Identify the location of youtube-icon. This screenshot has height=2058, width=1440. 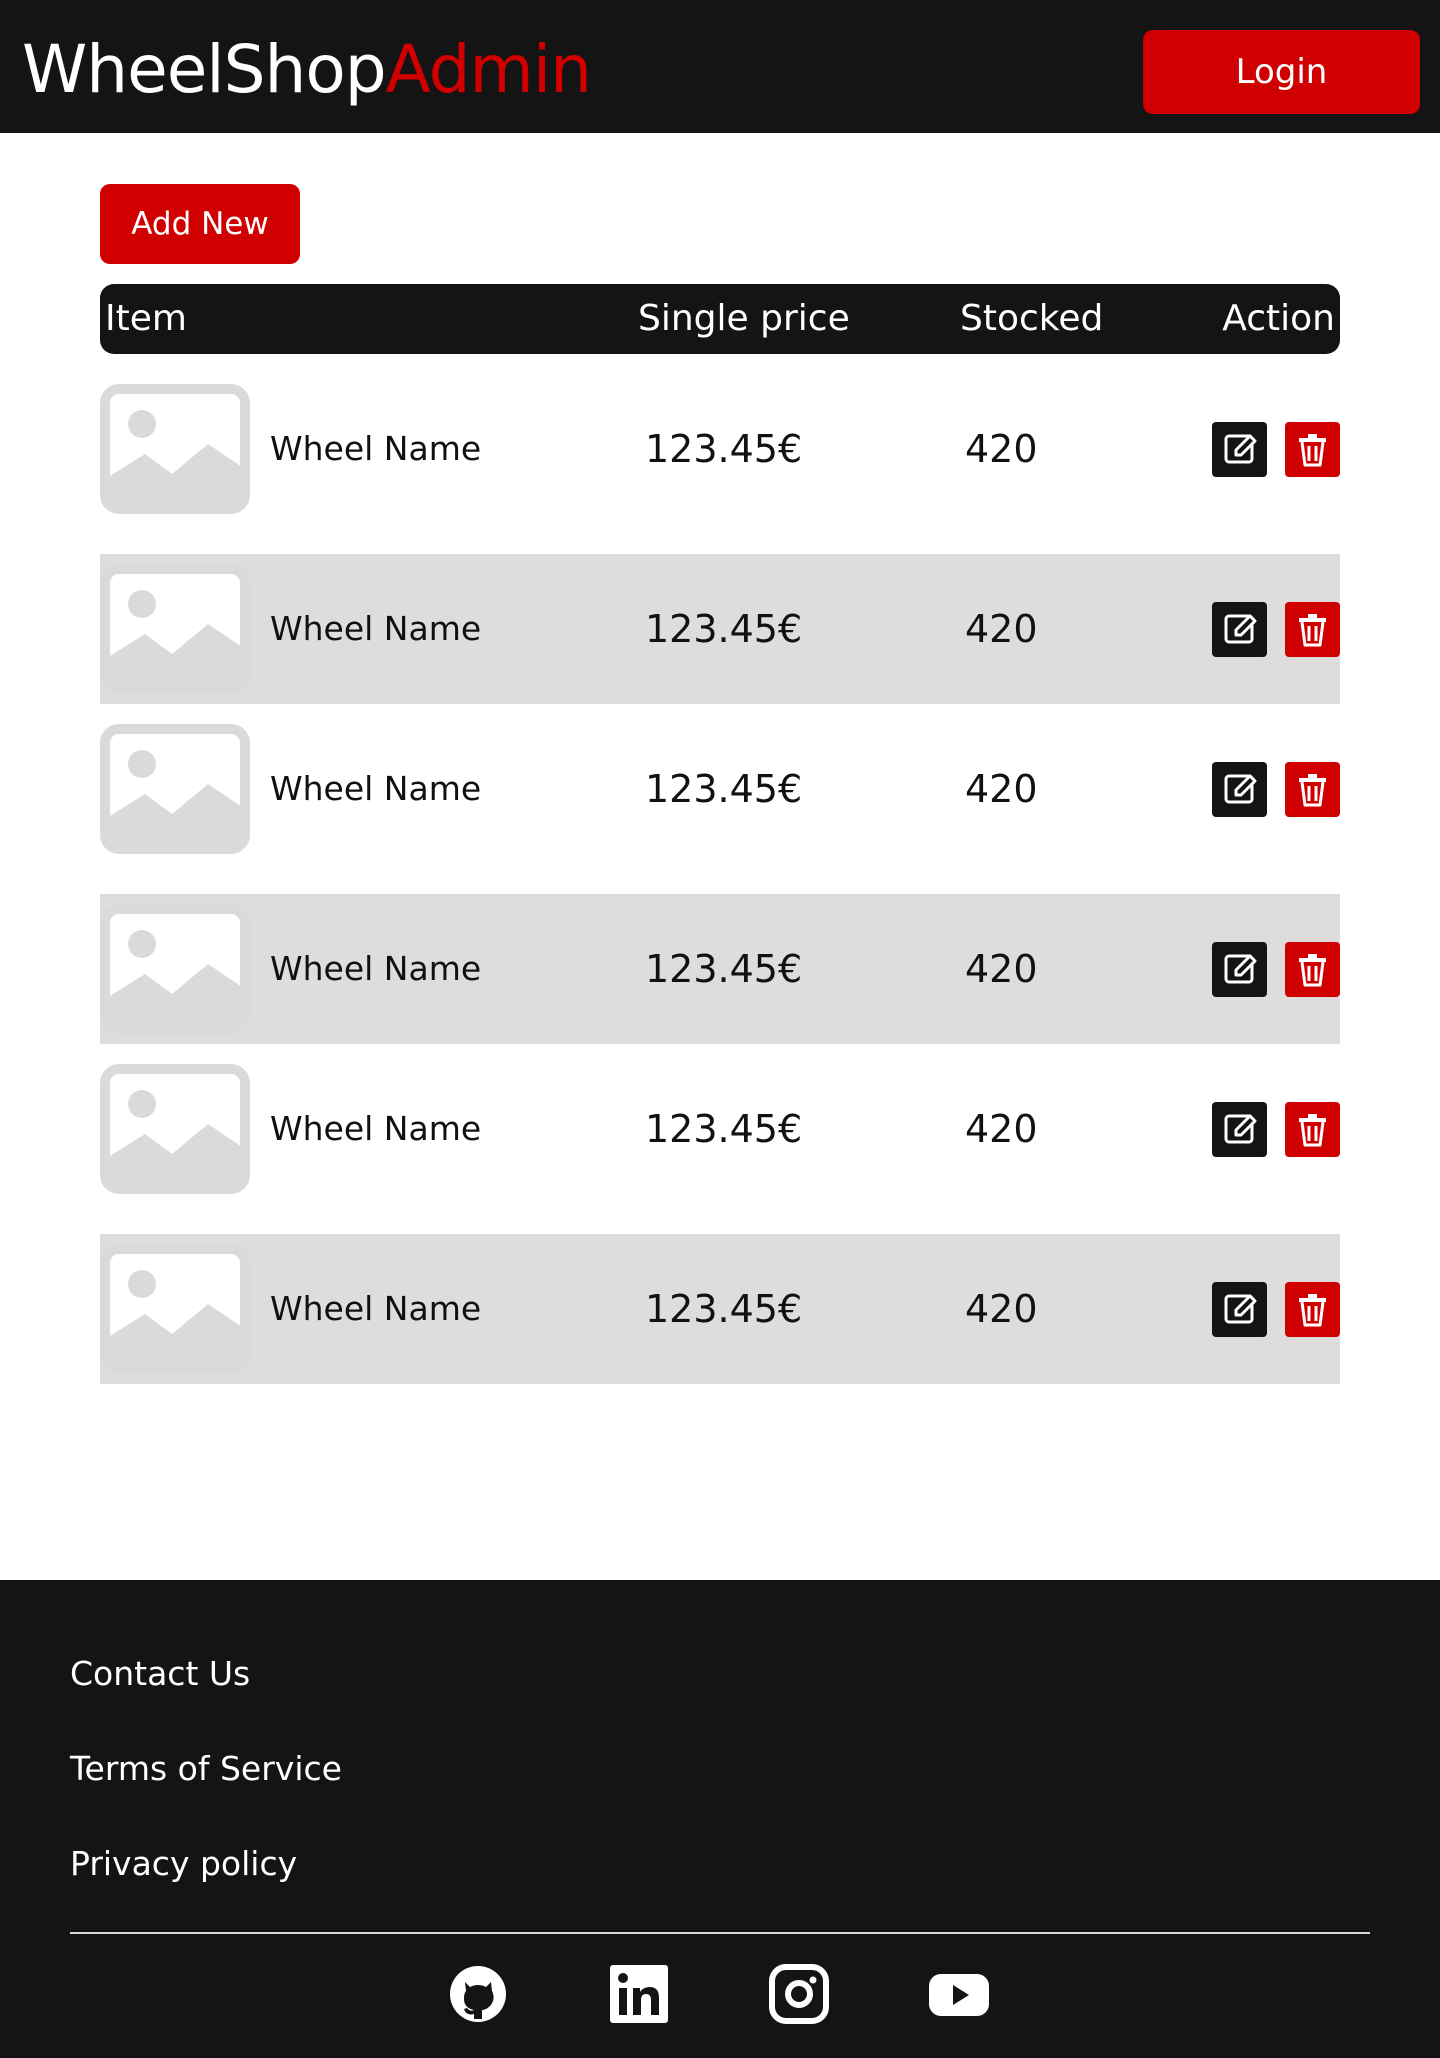
(959, 1994).